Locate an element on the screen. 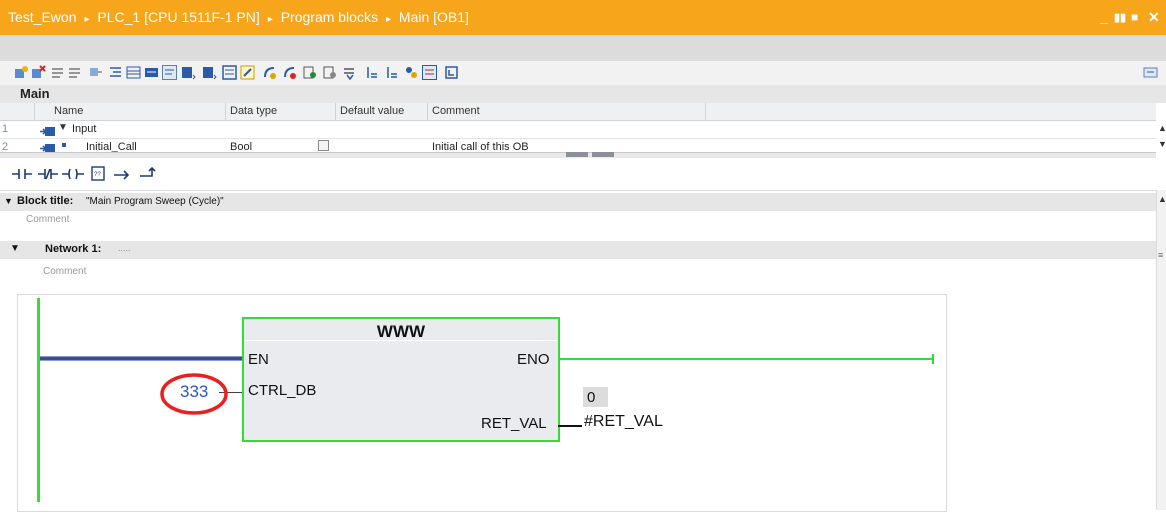 The height and width of the screenshot is (512, 1166). insert-network-icon is located at coordinates (21, 72).